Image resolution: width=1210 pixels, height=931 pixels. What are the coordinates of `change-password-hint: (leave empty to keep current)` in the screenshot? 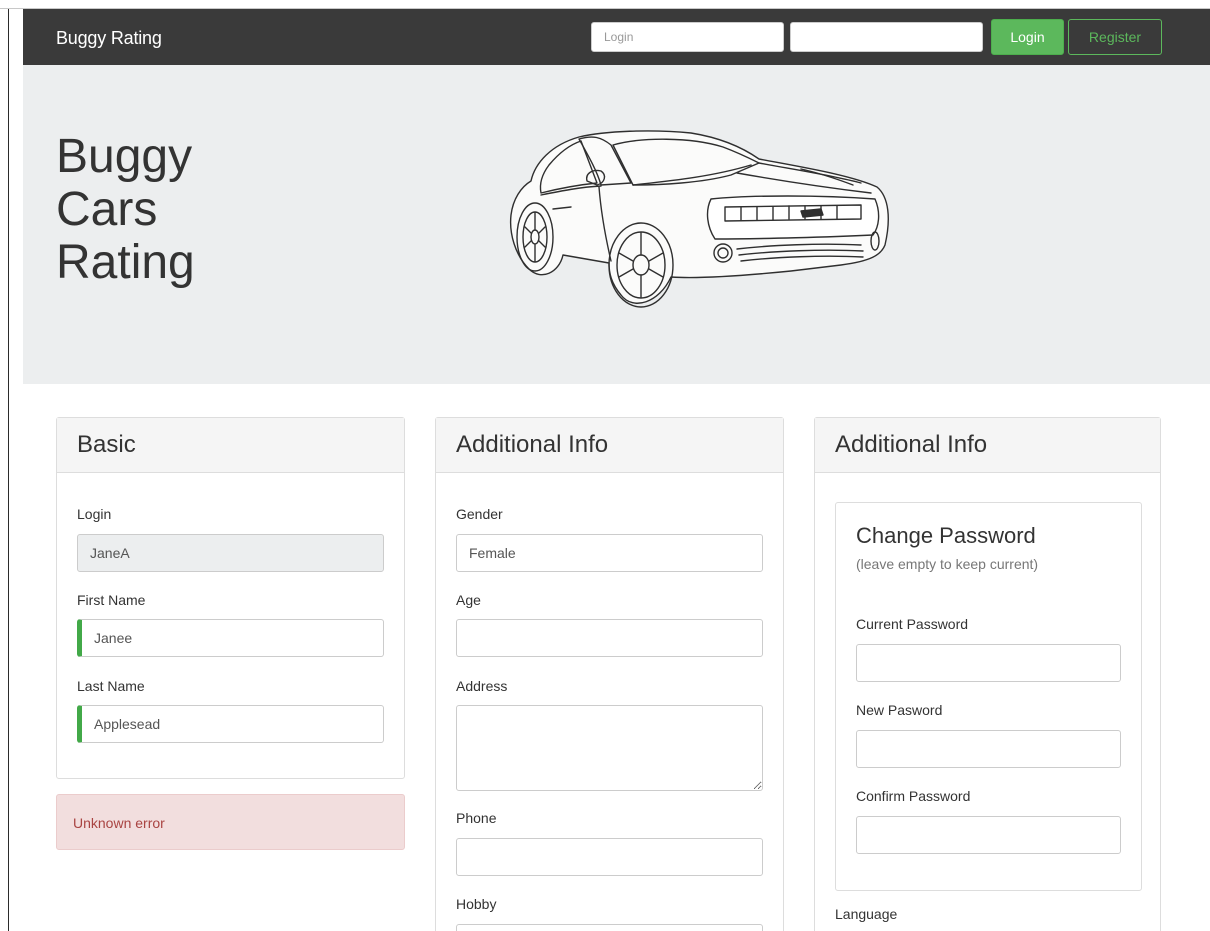 It's located at (947, 564).